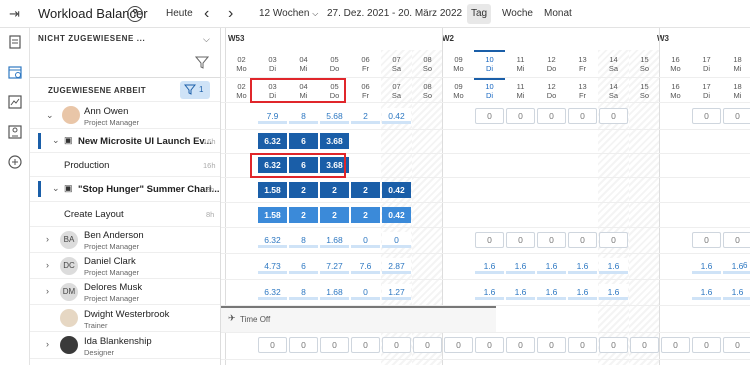 The height and width of the screenshot is (365, 750). I want to click on task-row-create-layout: Create Layout 8h, so click(125, 214).